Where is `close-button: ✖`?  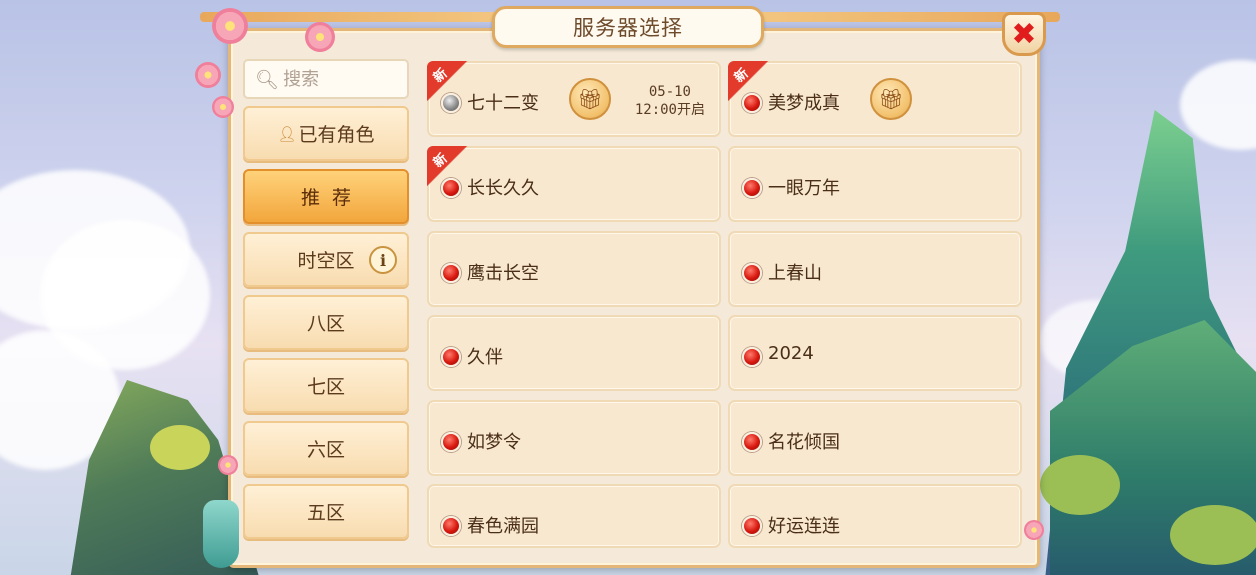 close-button: ✖ is located at coordinates (1024, 34).